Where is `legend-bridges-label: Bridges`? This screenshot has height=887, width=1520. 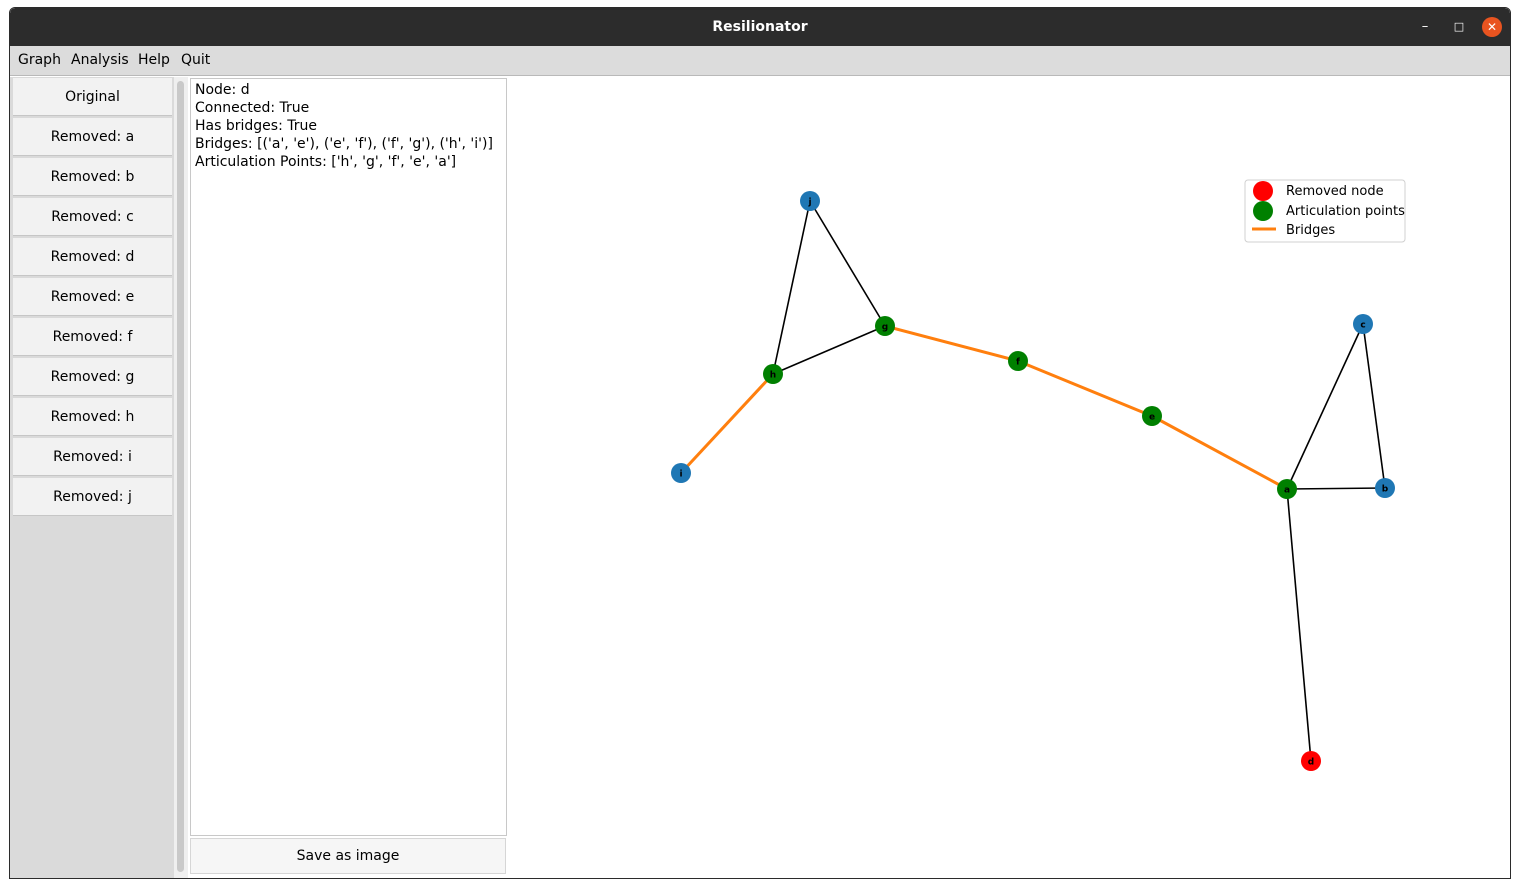
legend-bridges-label: Bridges is located at coordinates (1310, 230).